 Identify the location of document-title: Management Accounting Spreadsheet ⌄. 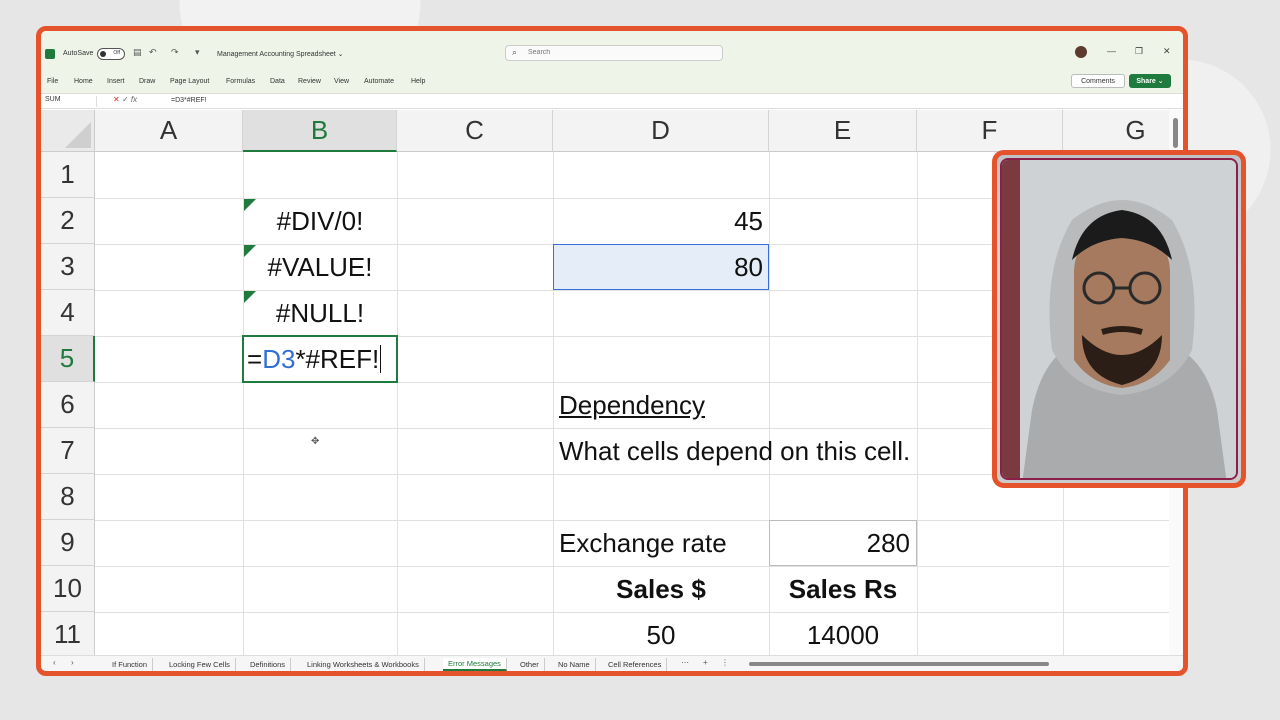
(280, 54).